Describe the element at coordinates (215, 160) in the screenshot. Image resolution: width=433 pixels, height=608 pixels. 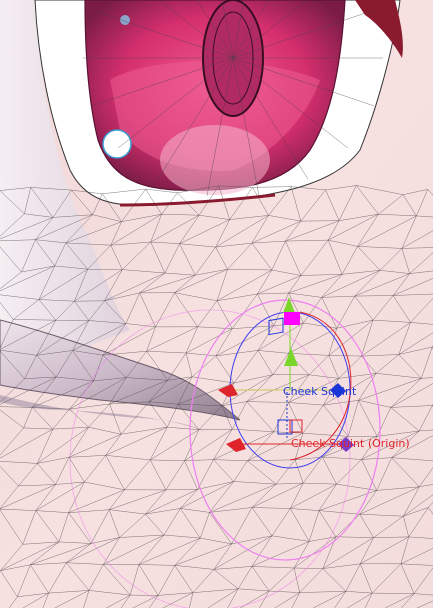
I see `iris-glow` at that location.